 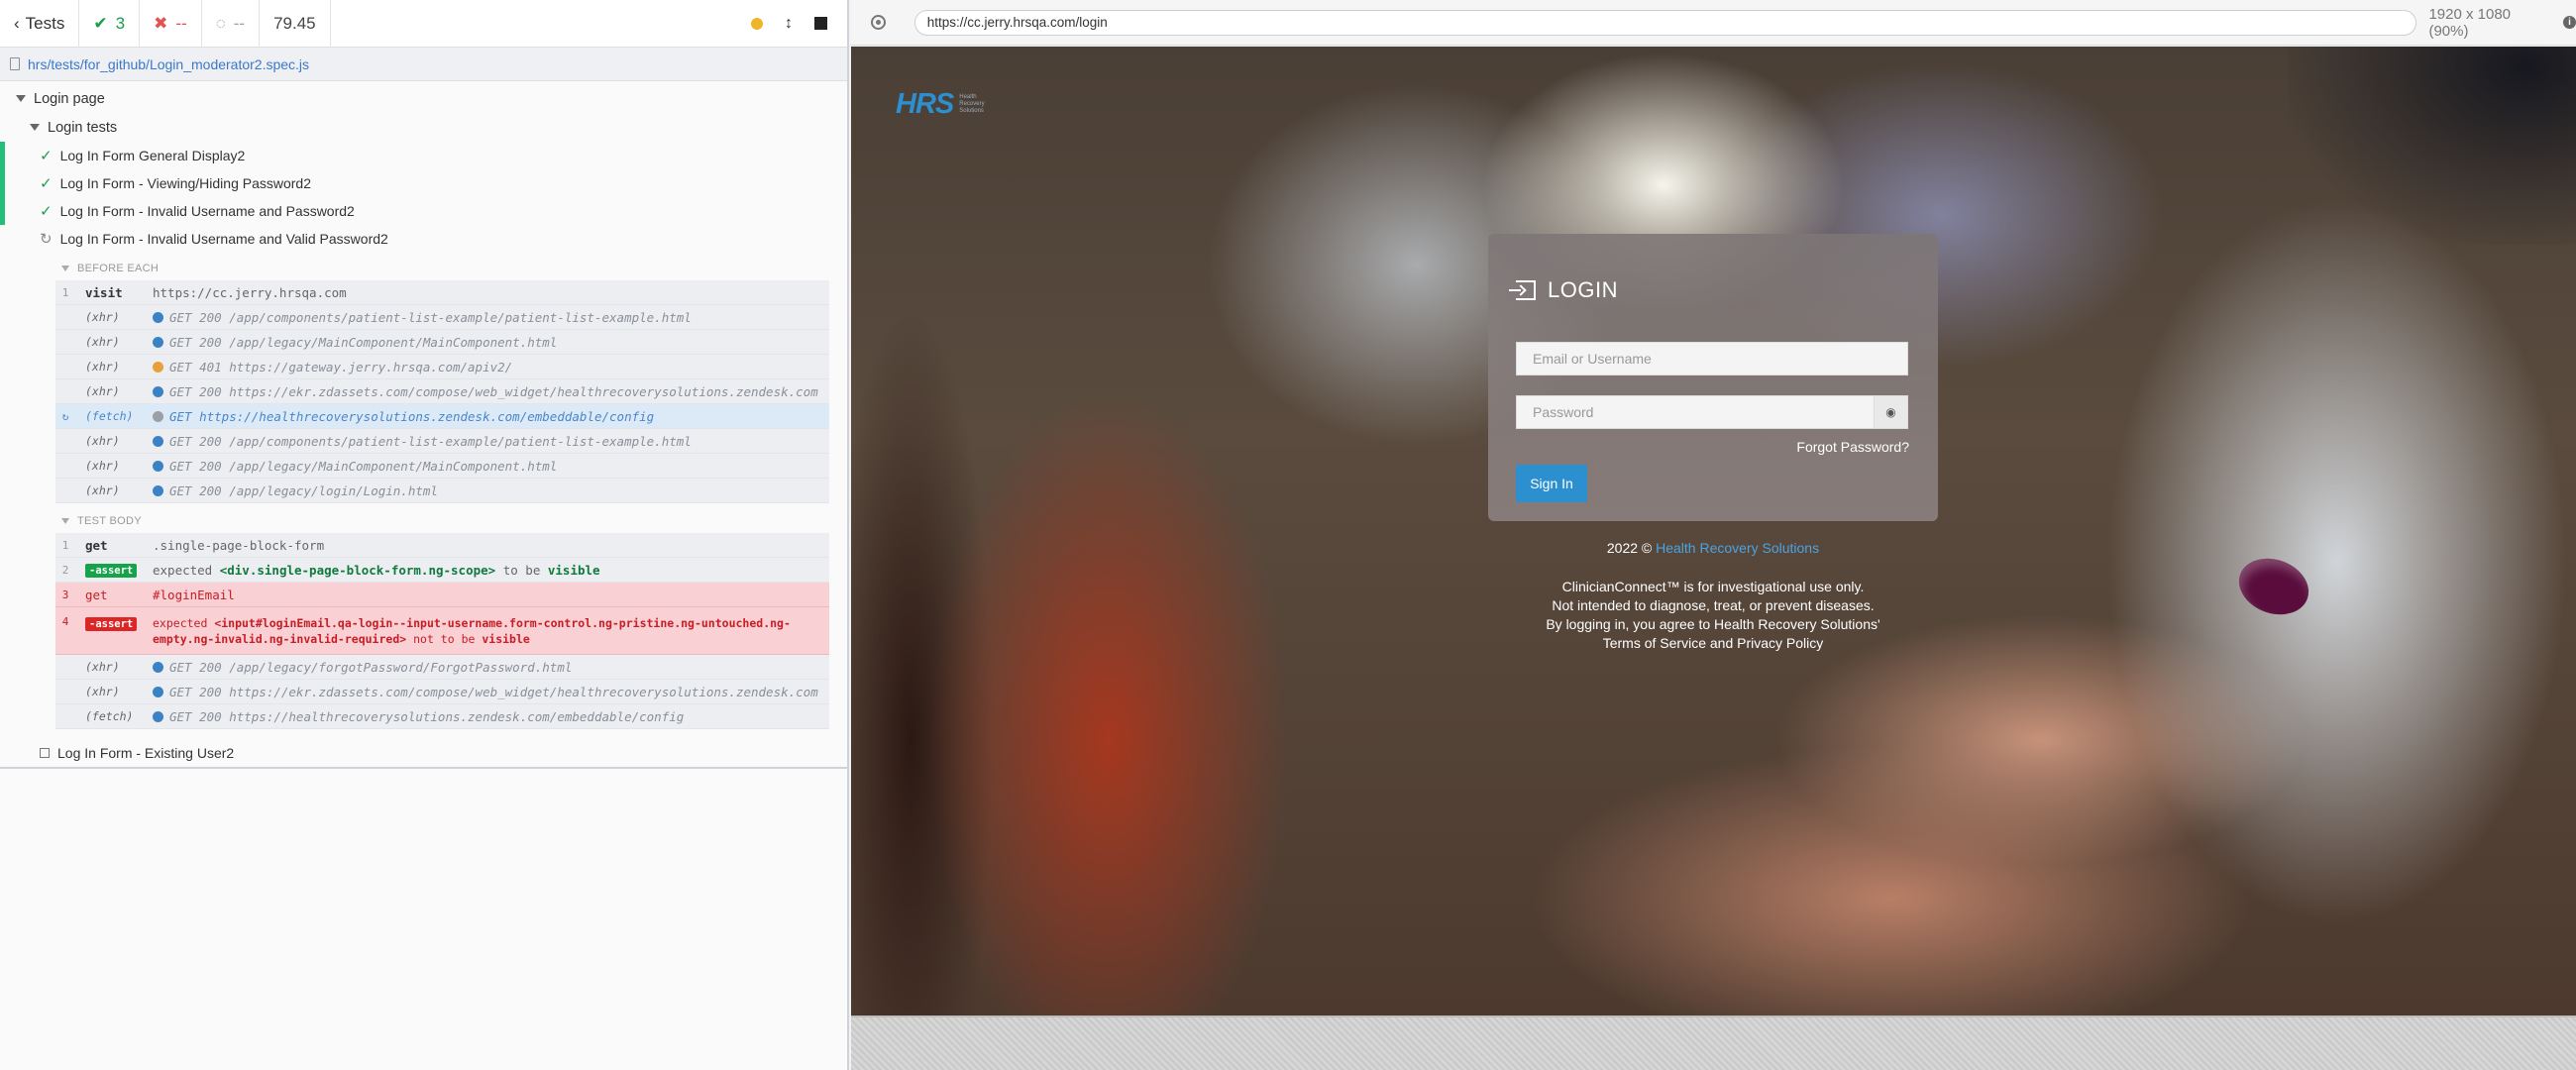 What do you see at coordinates (1738, 548) in the screenshot?
I see `hrs-link: Health Recovery Solutions` at bounding box center [1738, 548].